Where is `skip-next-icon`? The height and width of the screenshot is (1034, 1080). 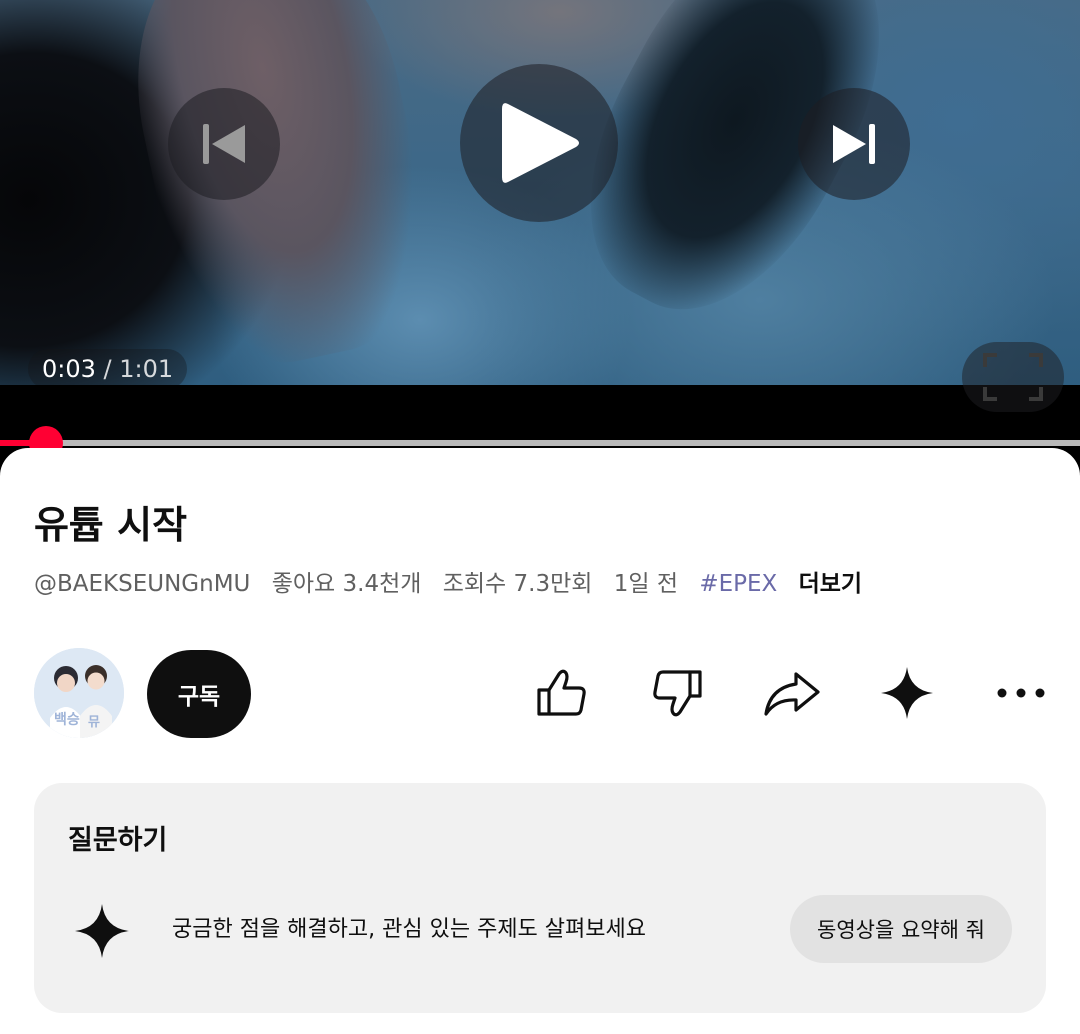
skip-next-icon is located at coordinates (854, 144).